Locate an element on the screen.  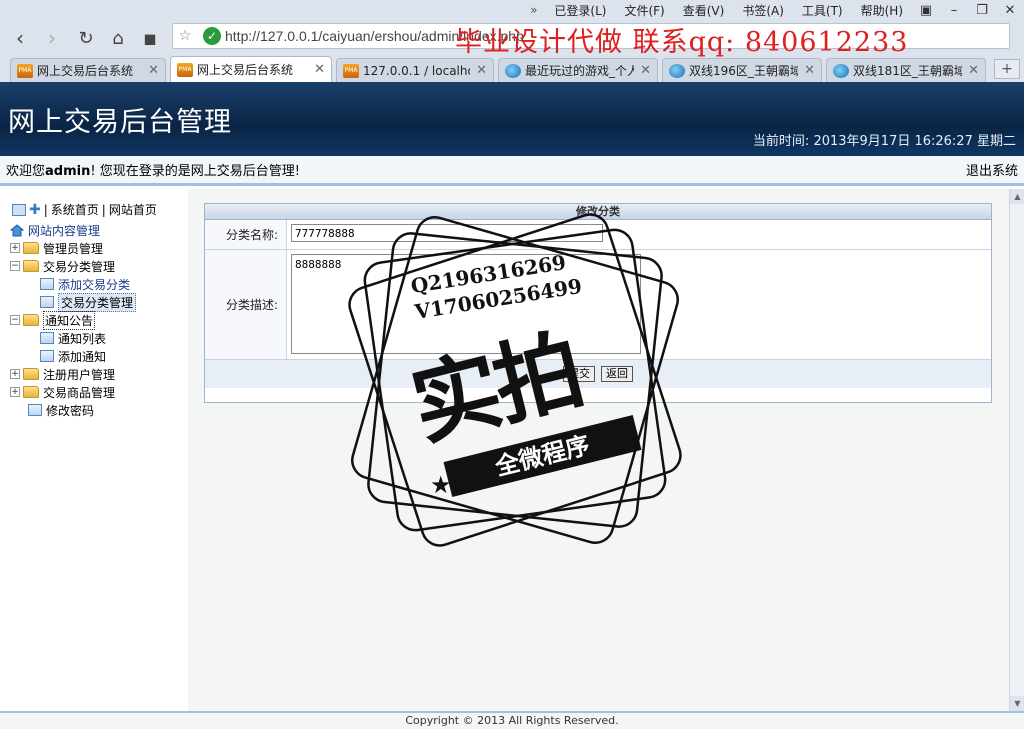
time-label: 当前时间: is located at coordinates (781, 141).